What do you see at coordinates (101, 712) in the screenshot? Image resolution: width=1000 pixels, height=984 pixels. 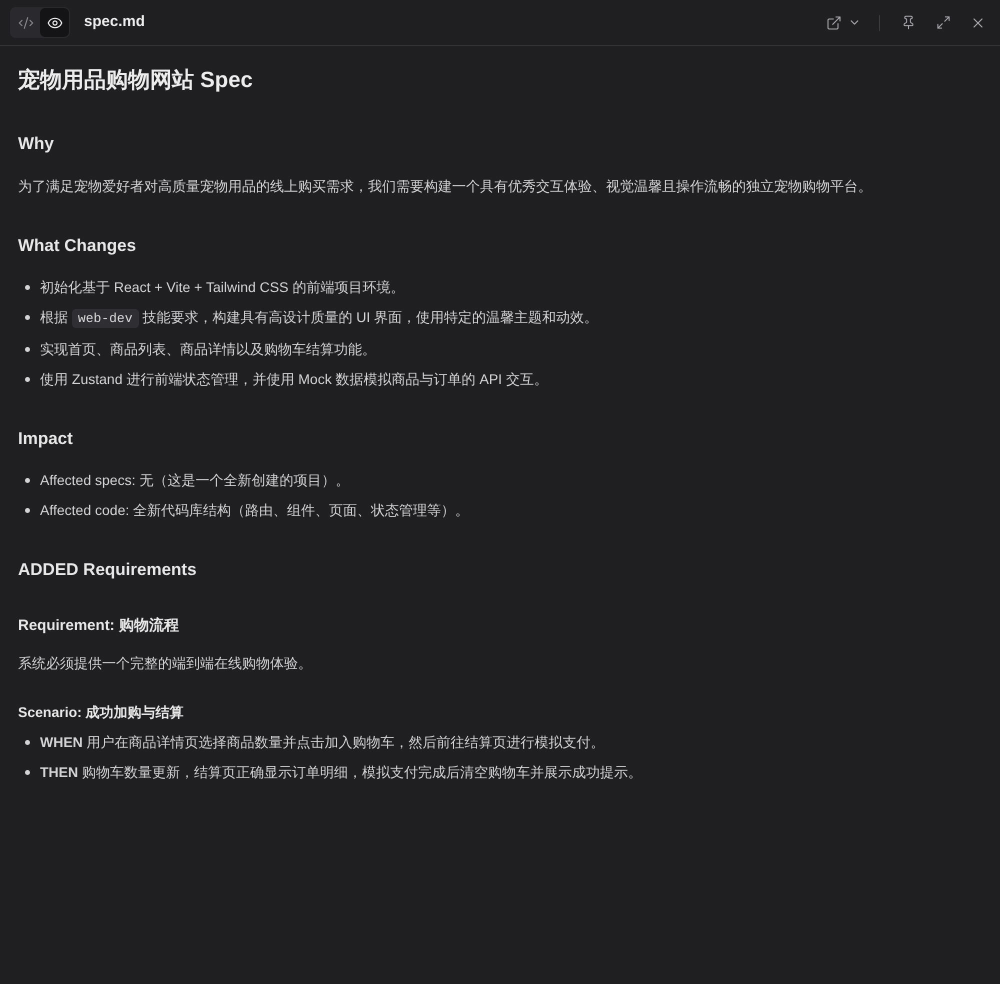 I see `scenario-heading: Scenario: 成功加购与结算` at bounding box center [101, 712].